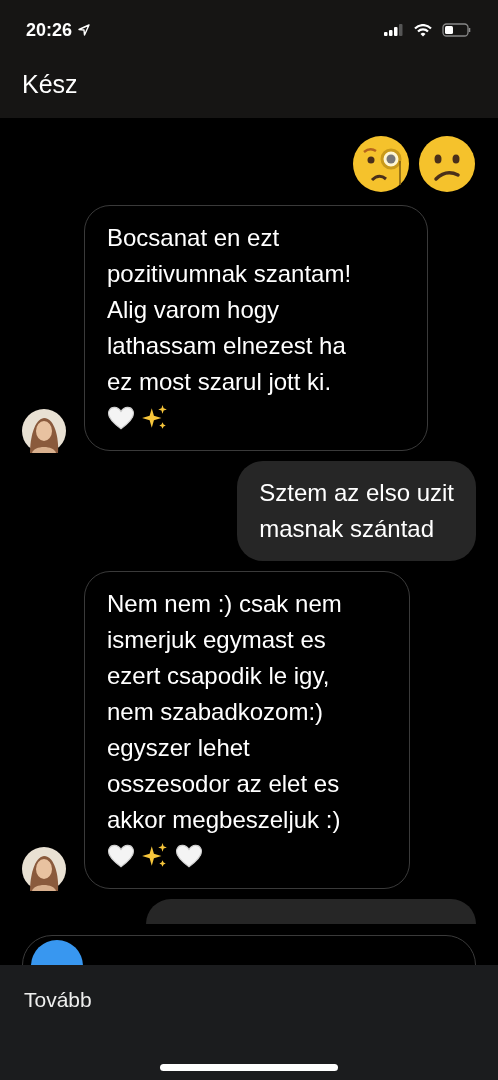  What do you see at coordinates (447, 164) in the screenshot?
I see `confused-face-icon` at bounding box center [447, 164].